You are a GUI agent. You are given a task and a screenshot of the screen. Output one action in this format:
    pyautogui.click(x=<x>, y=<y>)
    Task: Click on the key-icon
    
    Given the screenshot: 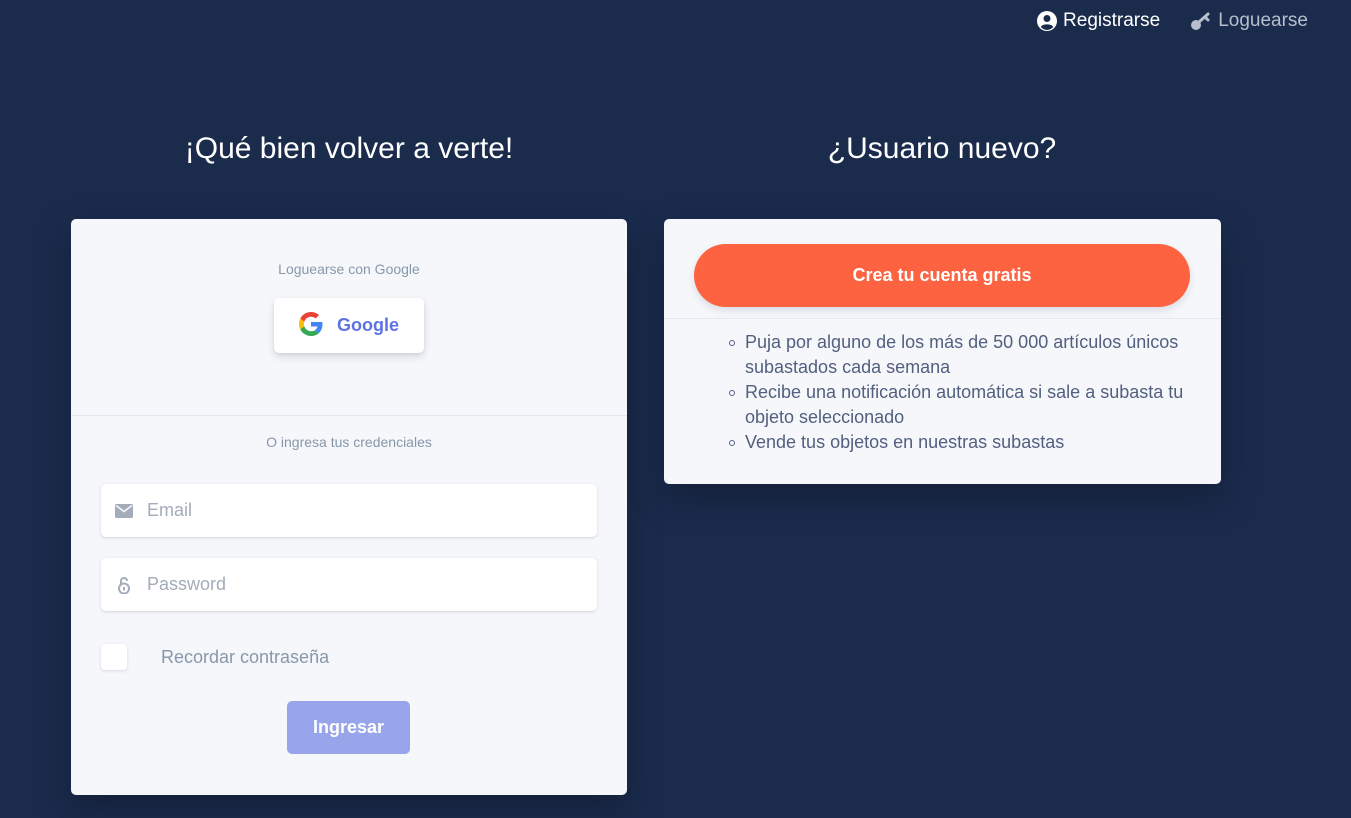 What is the action you would take?
    pyautogui.click(x=1201, y=21)
    